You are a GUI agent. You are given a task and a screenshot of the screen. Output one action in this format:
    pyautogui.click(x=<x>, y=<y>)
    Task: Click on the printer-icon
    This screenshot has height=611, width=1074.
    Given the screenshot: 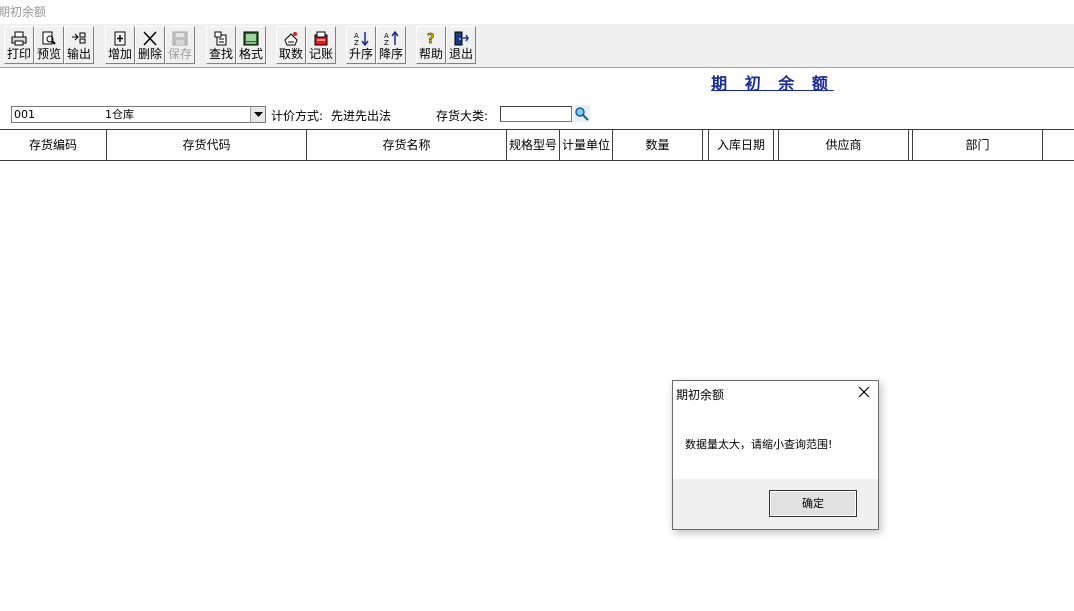 What is the action you would take?
    pyautogui.click(x=19, y=38)
    